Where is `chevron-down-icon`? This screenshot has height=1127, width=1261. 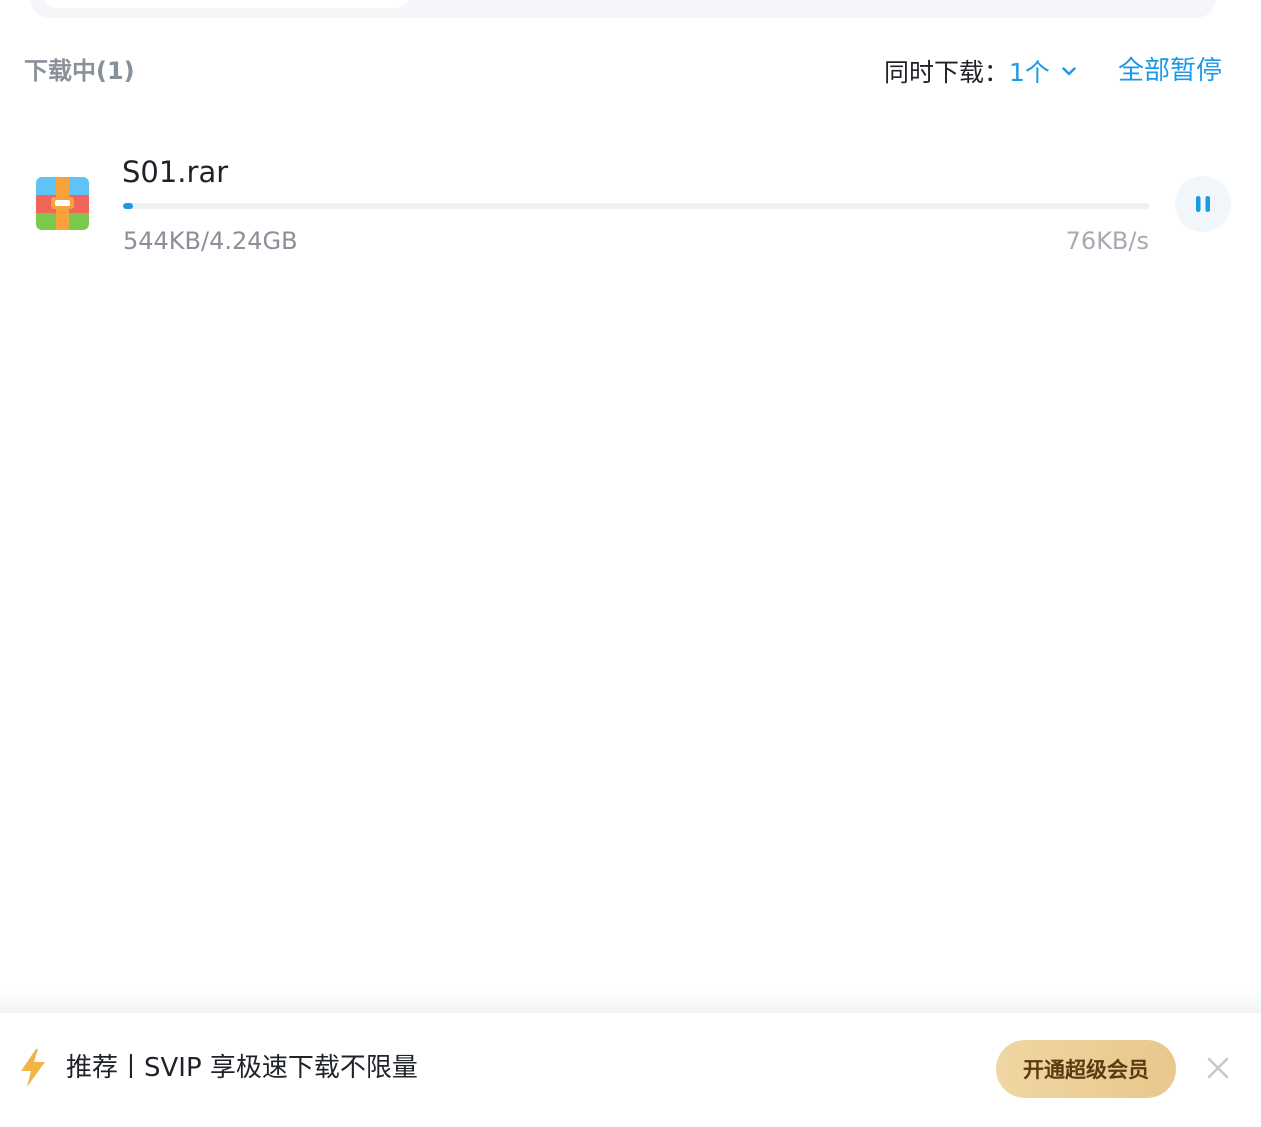 chevron-down-icon is located at coordinates (1069, 70).